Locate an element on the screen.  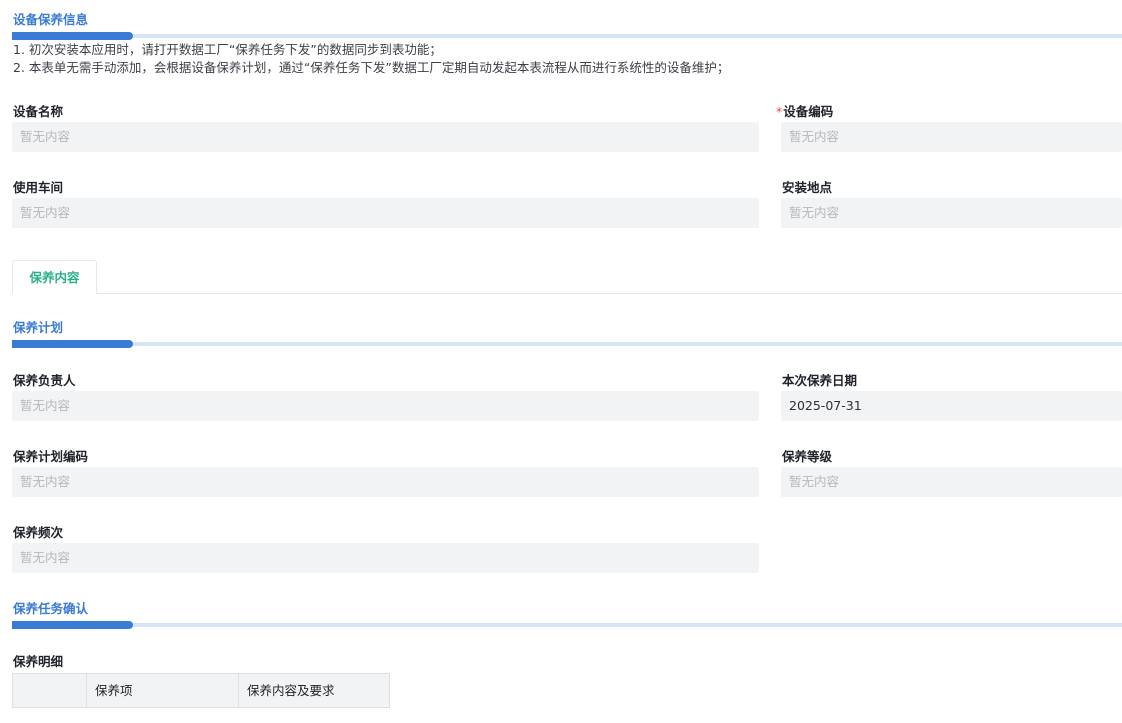
plan-code-label: 保养计划编码 is located at coordinates (51, 456).